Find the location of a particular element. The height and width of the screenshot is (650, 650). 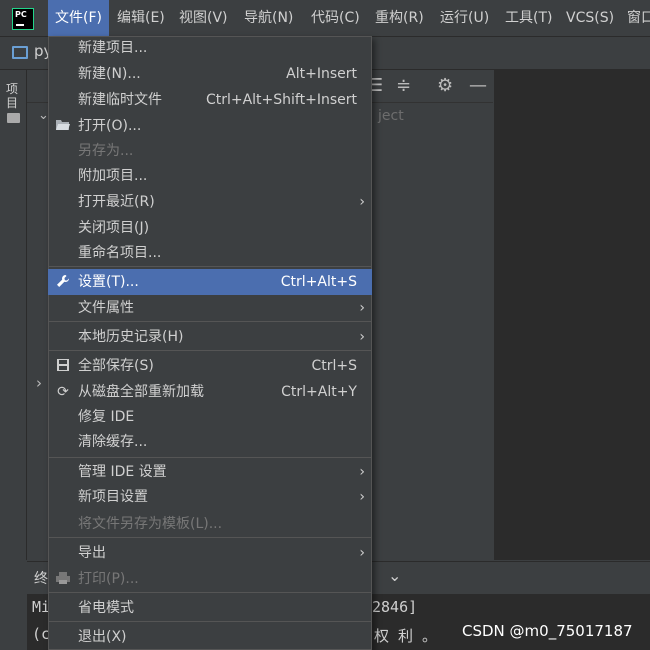

terminal-line-2-right: 权 利 。 is located at coordinates (406, 636).